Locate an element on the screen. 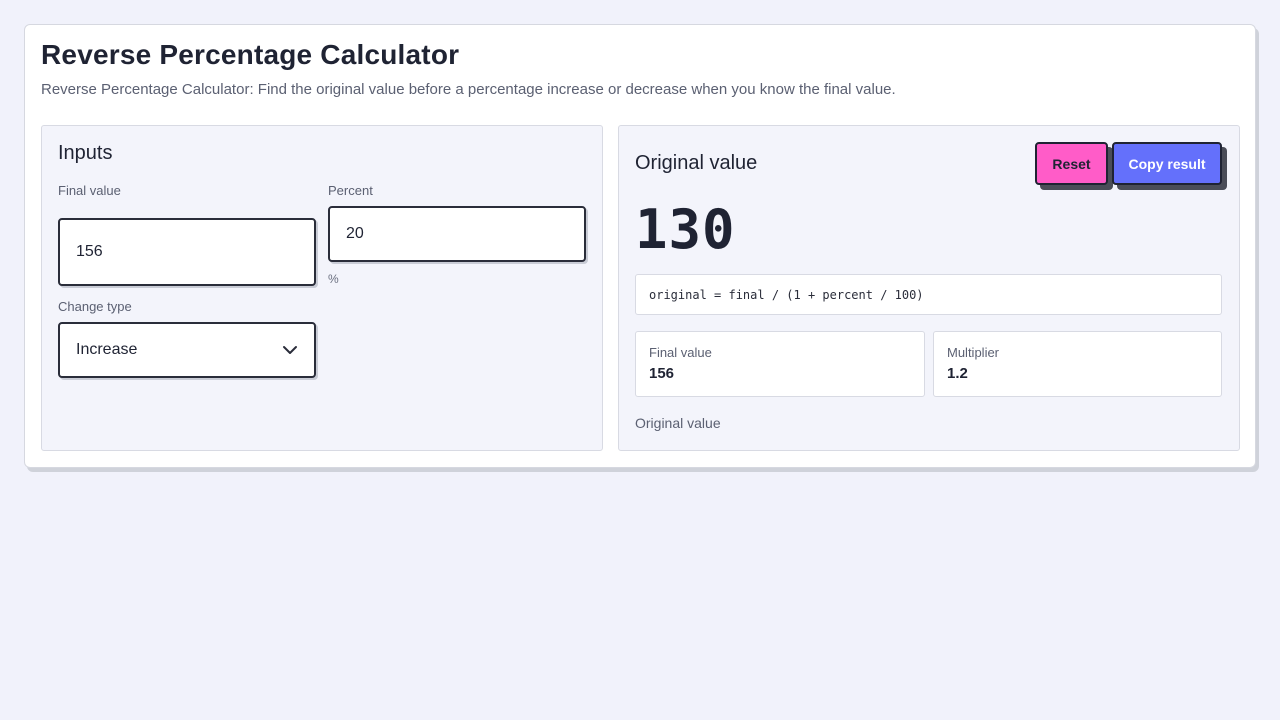  inputs-heading: Inputs is located at coordinates (85, 153).